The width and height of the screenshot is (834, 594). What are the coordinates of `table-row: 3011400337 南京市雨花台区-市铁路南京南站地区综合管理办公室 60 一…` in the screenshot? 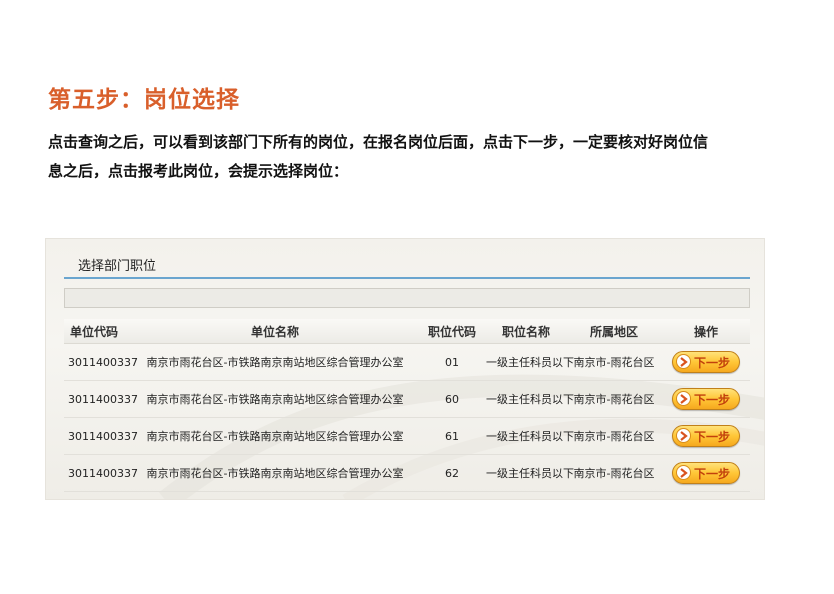 It's located at (407, 399).